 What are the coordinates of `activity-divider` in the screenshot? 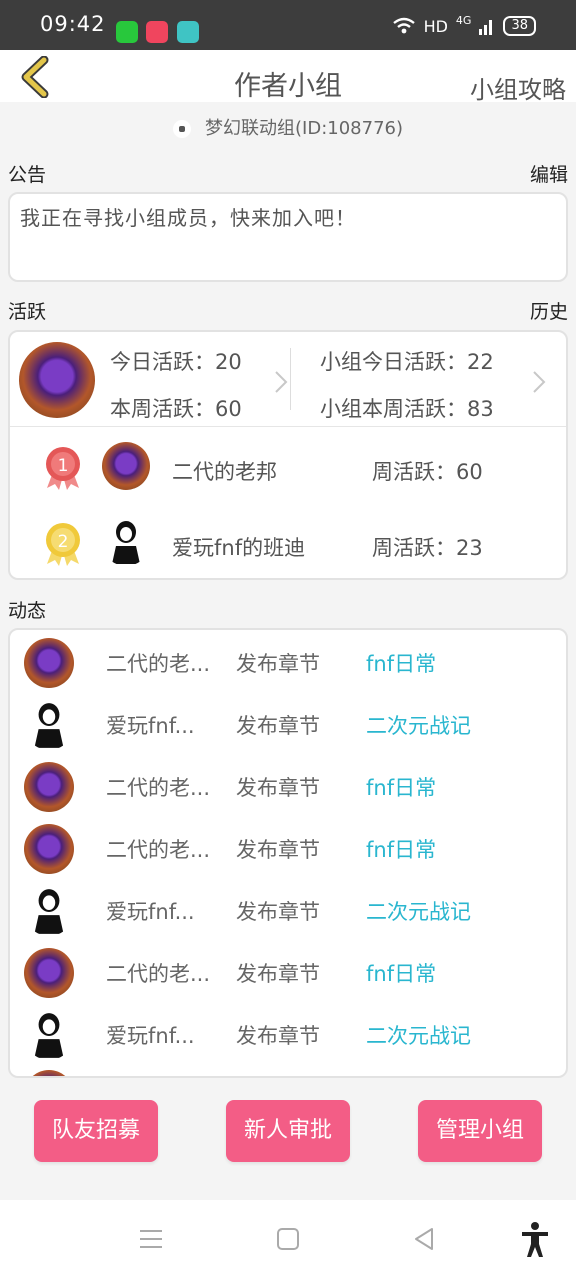 It's located at (288, 426).